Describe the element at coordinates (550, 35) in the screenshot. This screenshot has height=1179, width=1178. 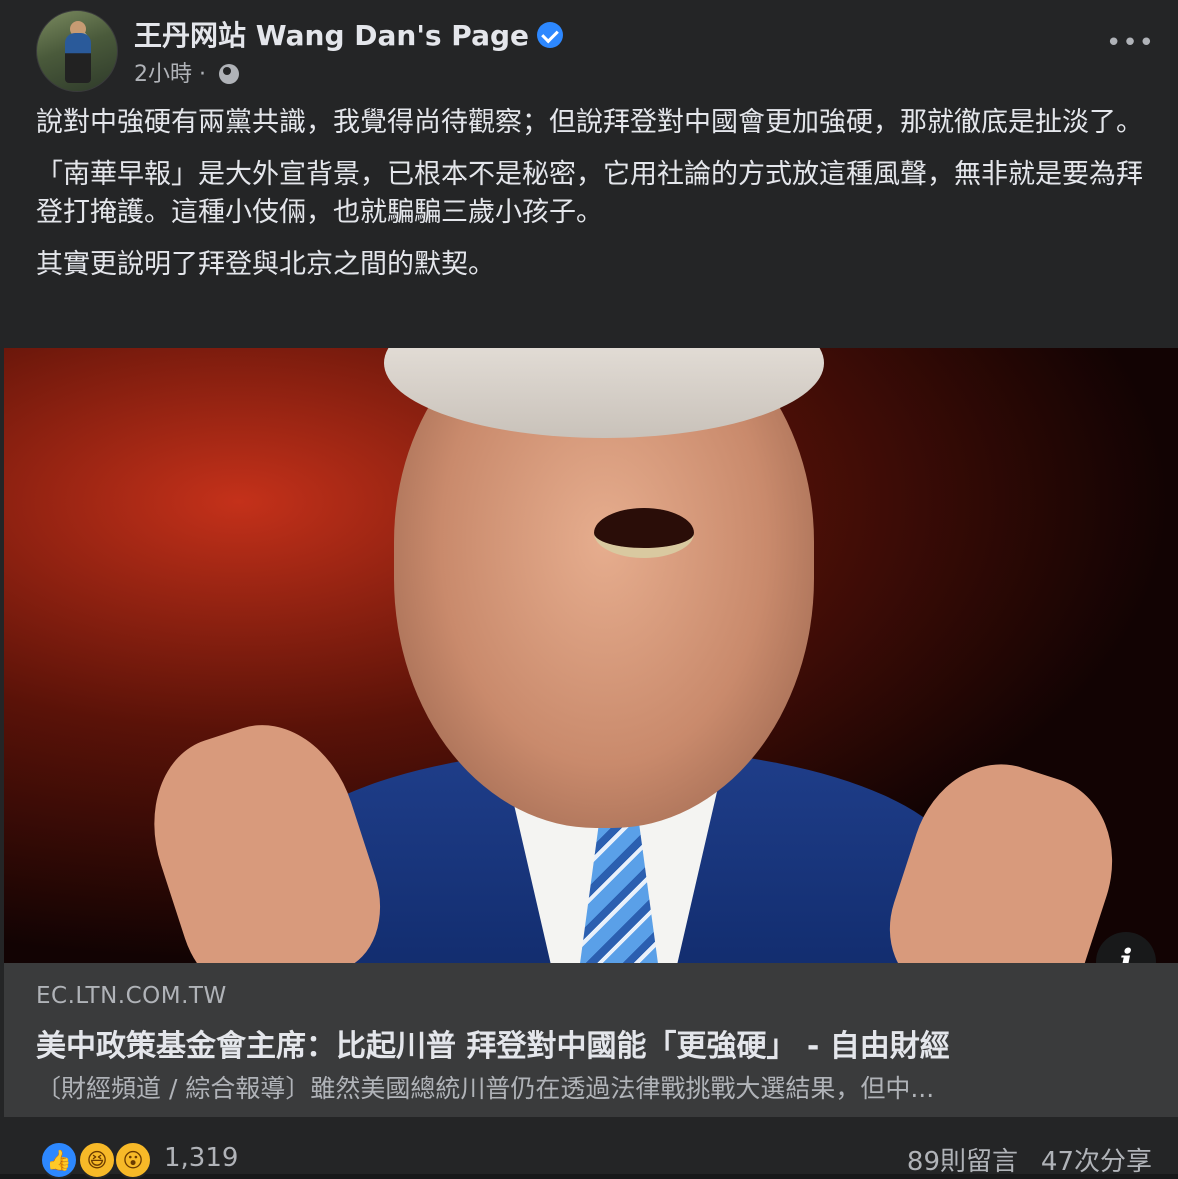
I see `verified-badge-icon` at that location.